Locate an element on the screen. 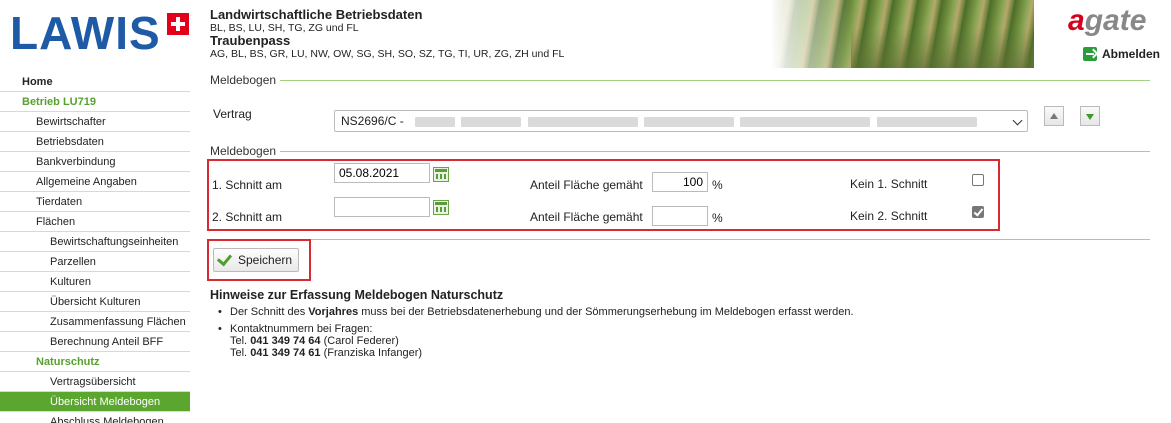 Image resolution: width=1171 pixels, height=423 pixels. vertrag-select: NS2696/C - is located at coordinates (681, 121).